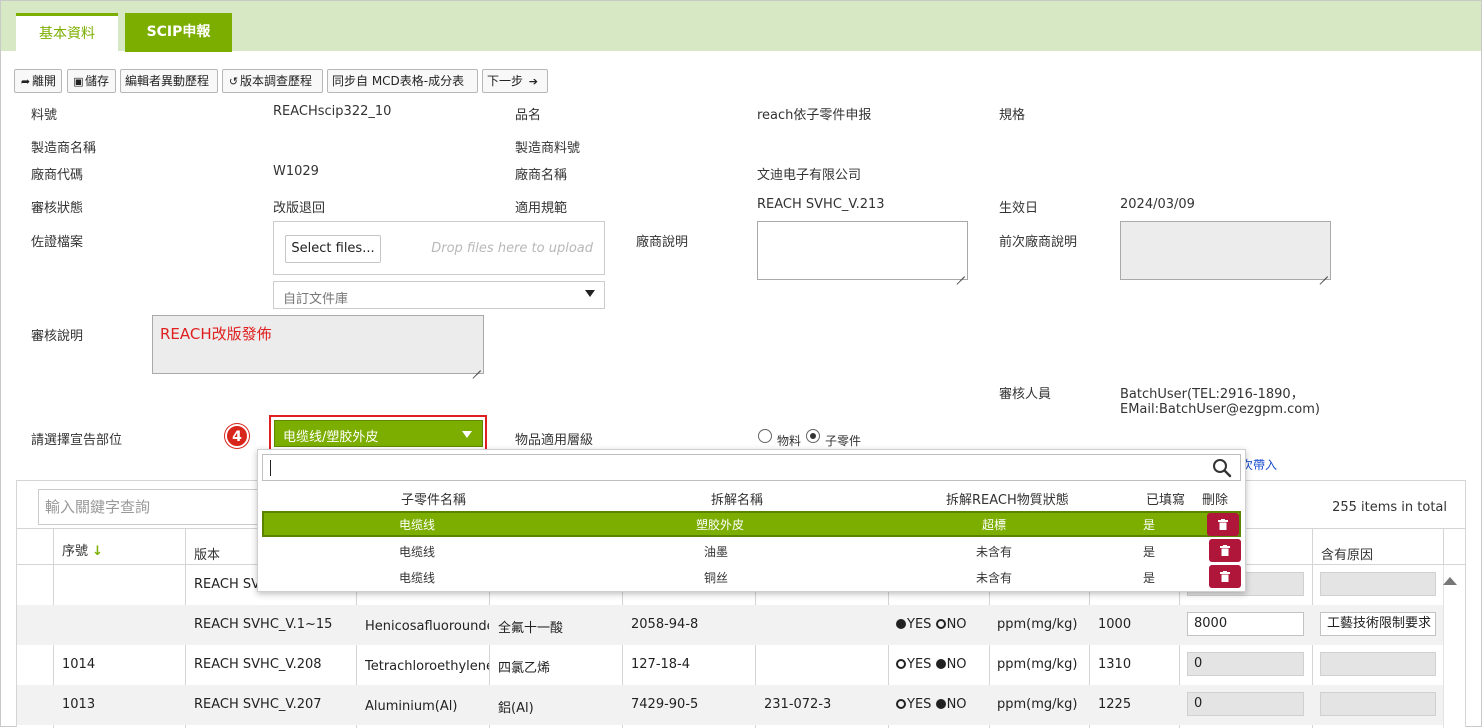  What do you see at coordinates (554, 440) in the screenshot?
I see `level-label: 物品適用層級` at bounding box center [554, 440].